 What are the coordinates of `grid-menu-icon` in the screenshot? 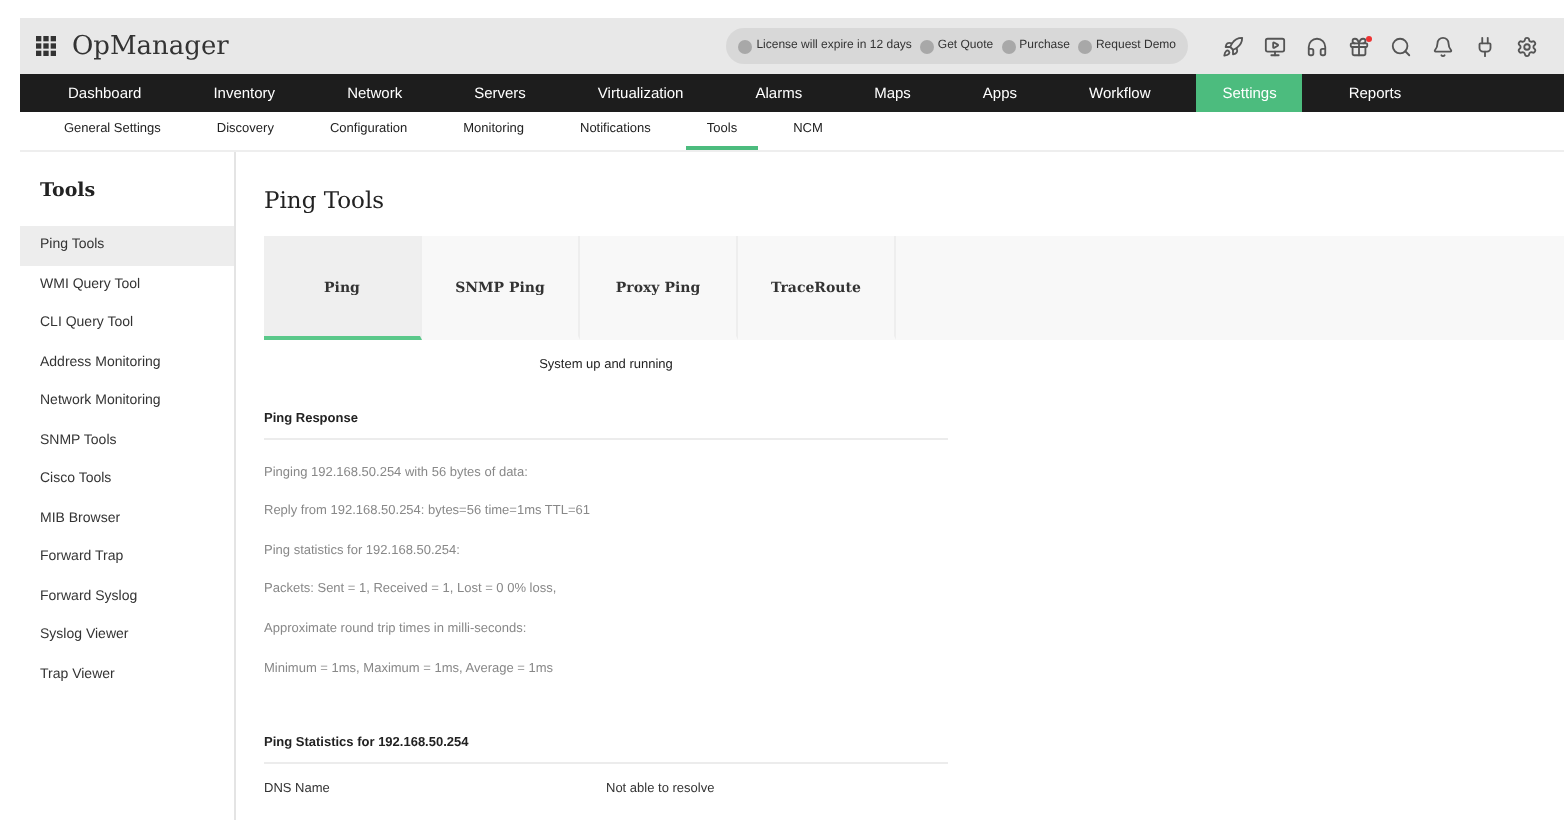 It's located at (46, 46).